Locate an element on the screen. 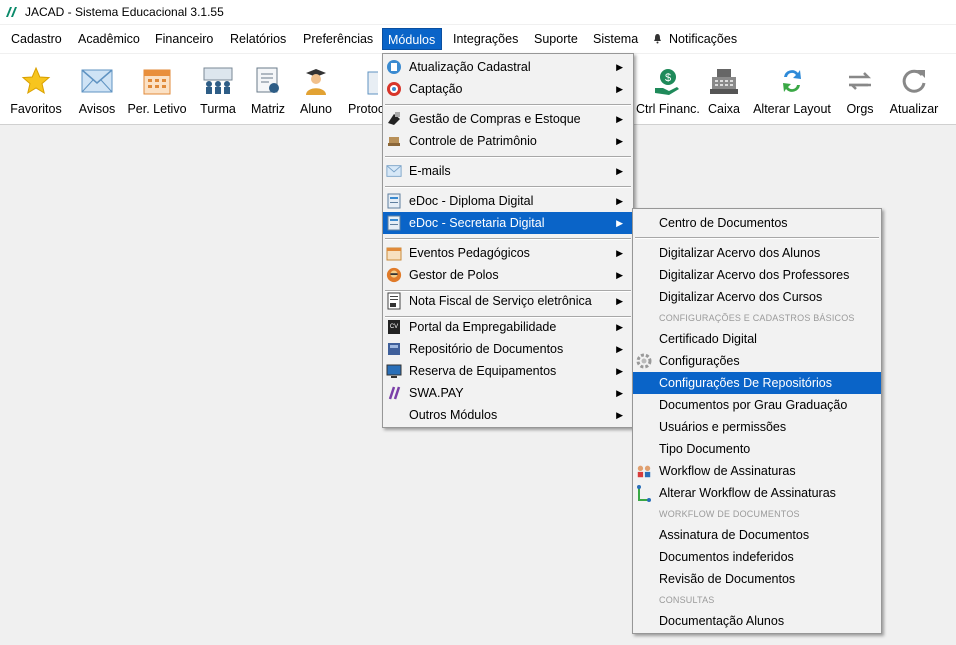 The image size is (956, 645). menu-item-configuracoes: Configurações is located at coordinates (757, 361).